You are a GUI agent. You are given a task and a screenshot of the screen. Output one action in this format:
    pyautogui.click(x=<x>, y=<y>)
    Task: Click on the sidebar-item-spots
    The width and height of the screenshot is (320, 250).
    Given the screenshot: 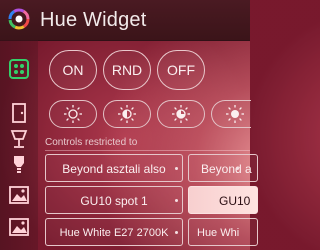 What is the action you would take?
    pyautogui.click(x=19, y=165)
    